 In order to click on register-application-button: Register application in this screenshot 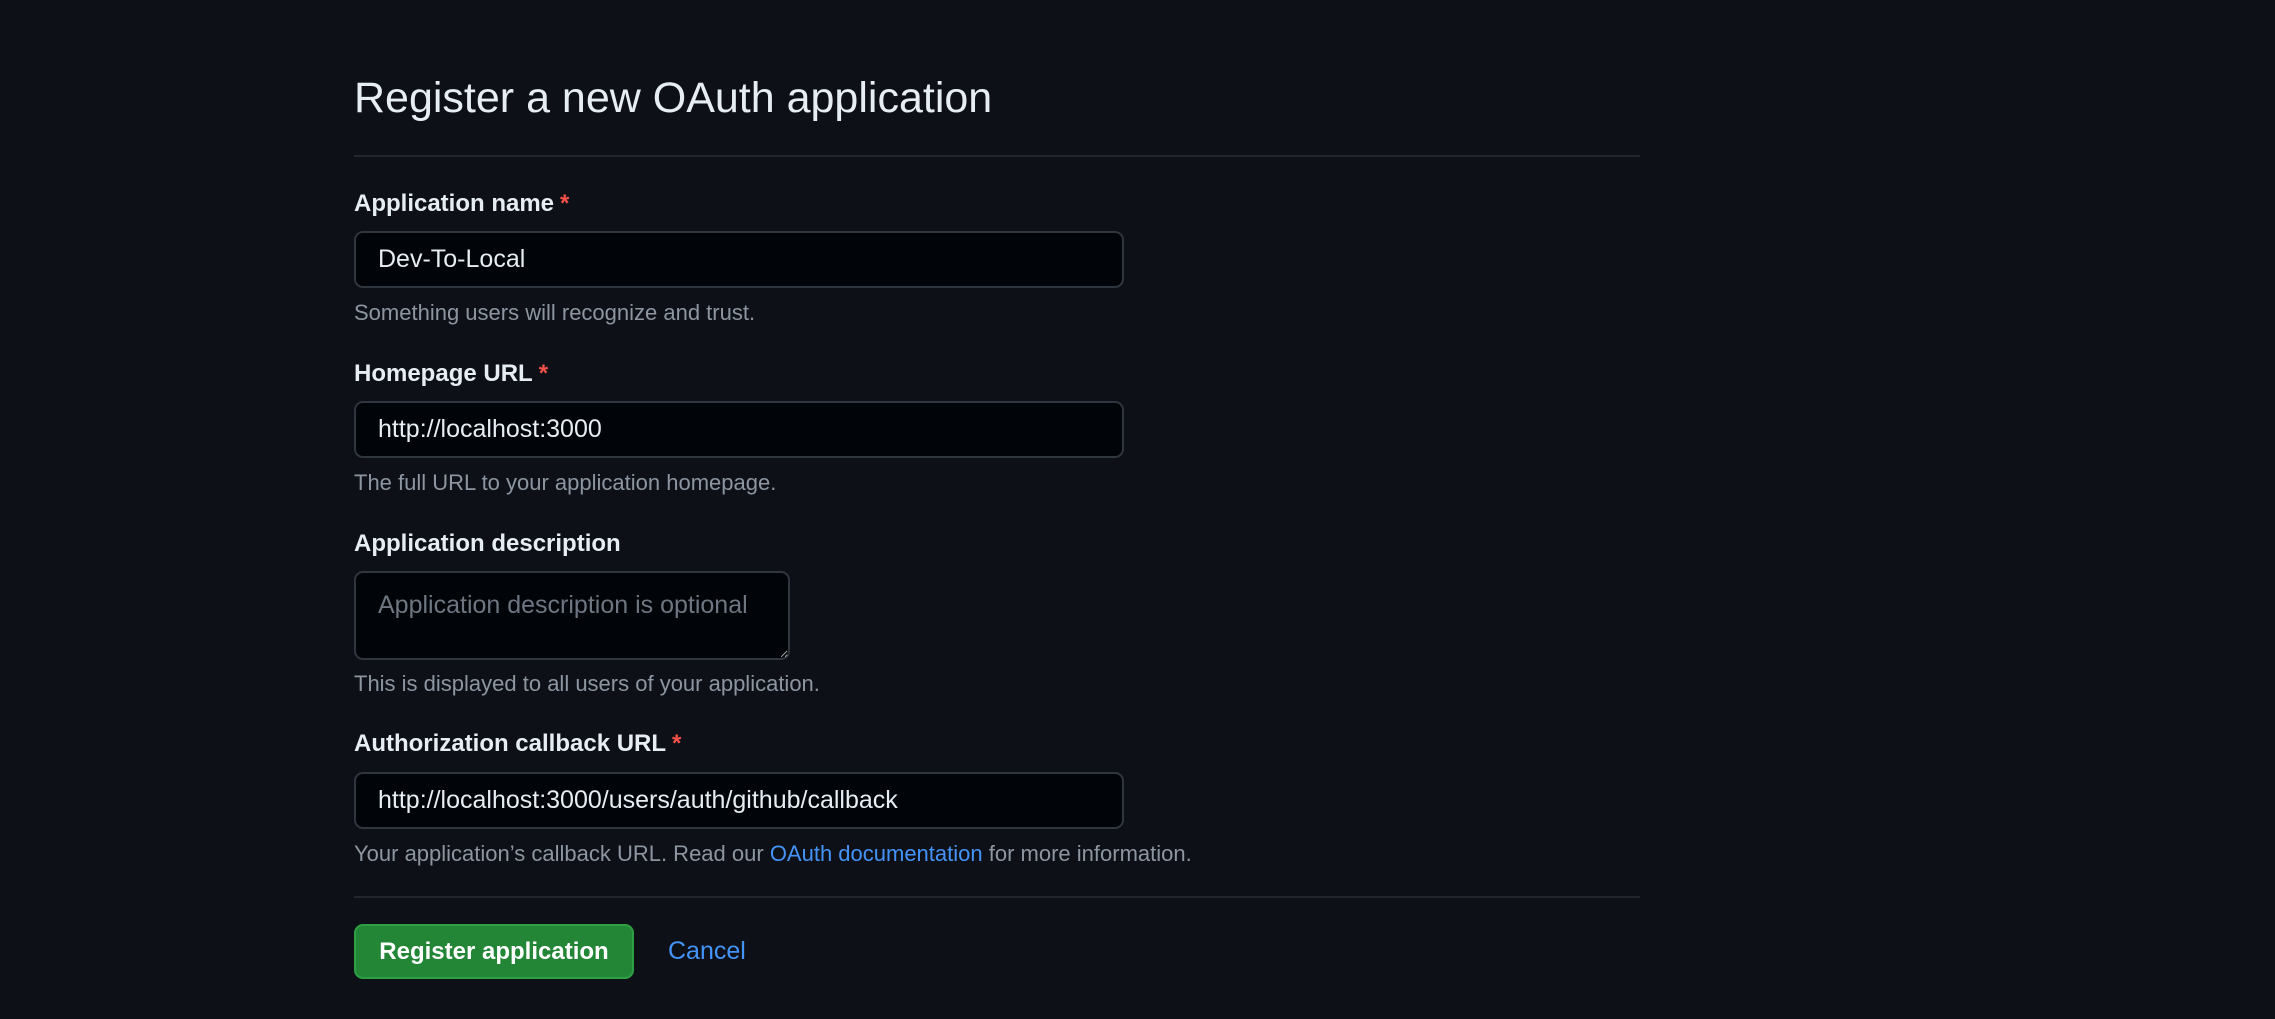, I will do `click(494, 951)`.